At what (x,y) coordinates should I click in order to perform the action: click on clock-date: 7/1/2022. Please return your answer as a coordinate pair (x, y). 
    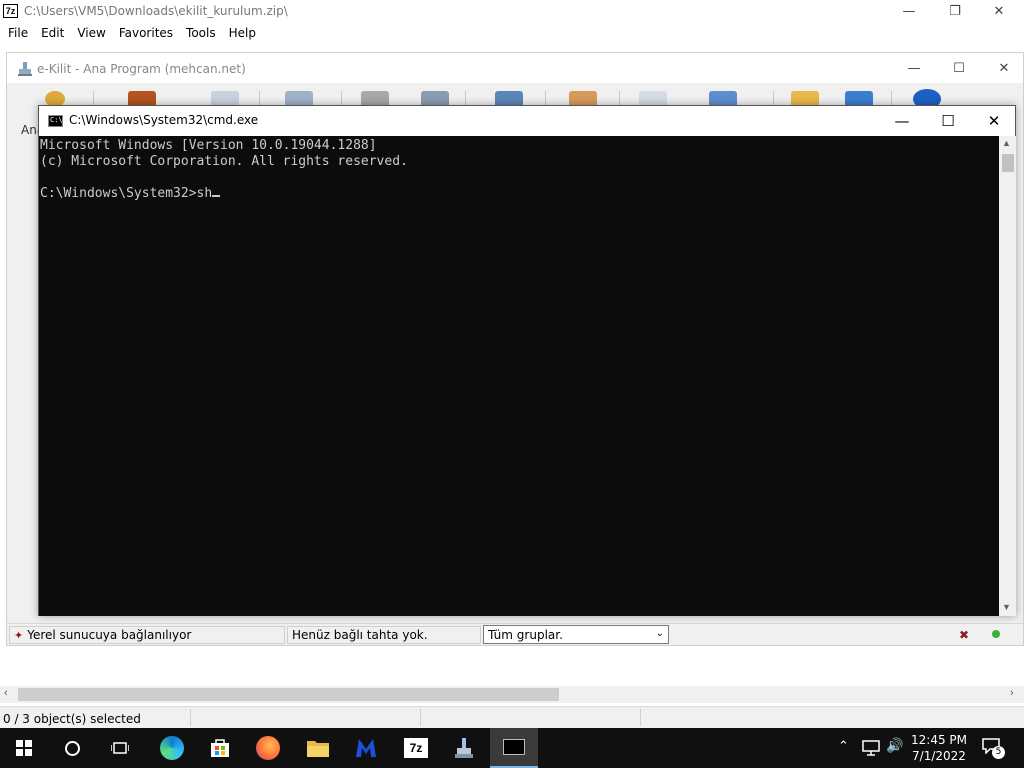
    Looking at the image, I should click on (939, 756).